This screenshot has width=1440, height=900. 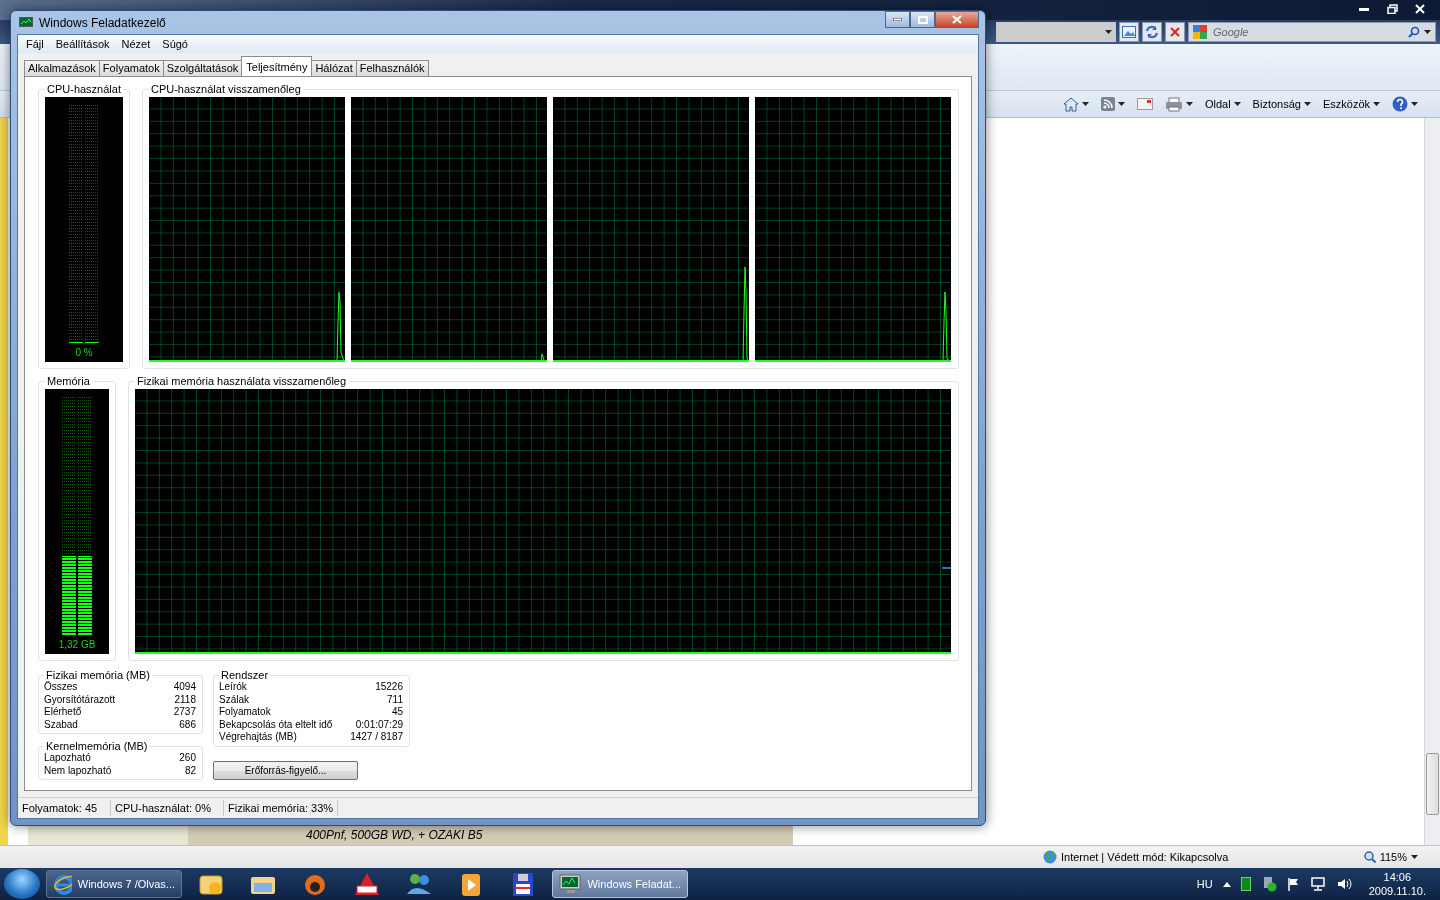 What do you see at coordinates (1400, 104) in the screenshot?
I see `help-icon` at bounding box center [1400, 104].